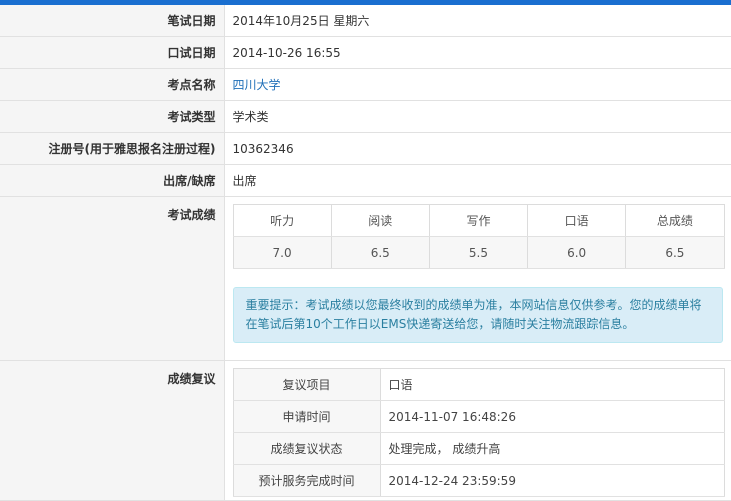 This screenshot has height=501, width=731. Describe the element at coordinates (112, 148) in the screenshot. I see `registration-label: 注册号(用于雅思报名注册过程)` at that location.